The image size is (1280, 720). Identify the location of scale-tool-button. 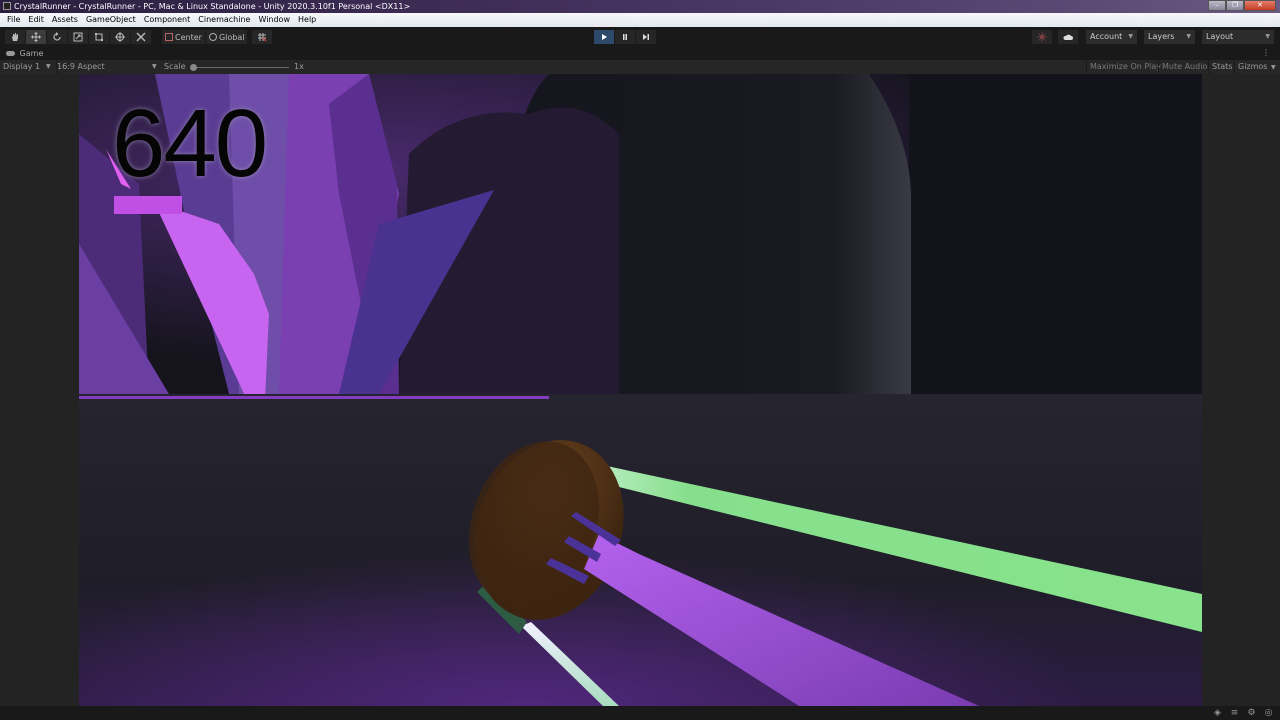
(78, 37).